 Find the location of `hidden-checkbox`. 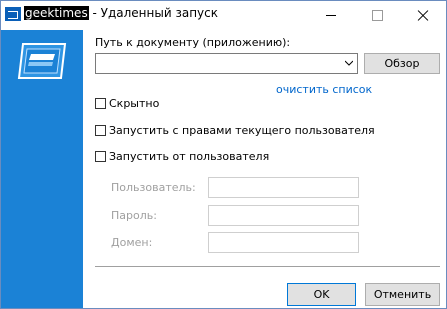

hidden-checkbox is located at coordinates (100, 103).